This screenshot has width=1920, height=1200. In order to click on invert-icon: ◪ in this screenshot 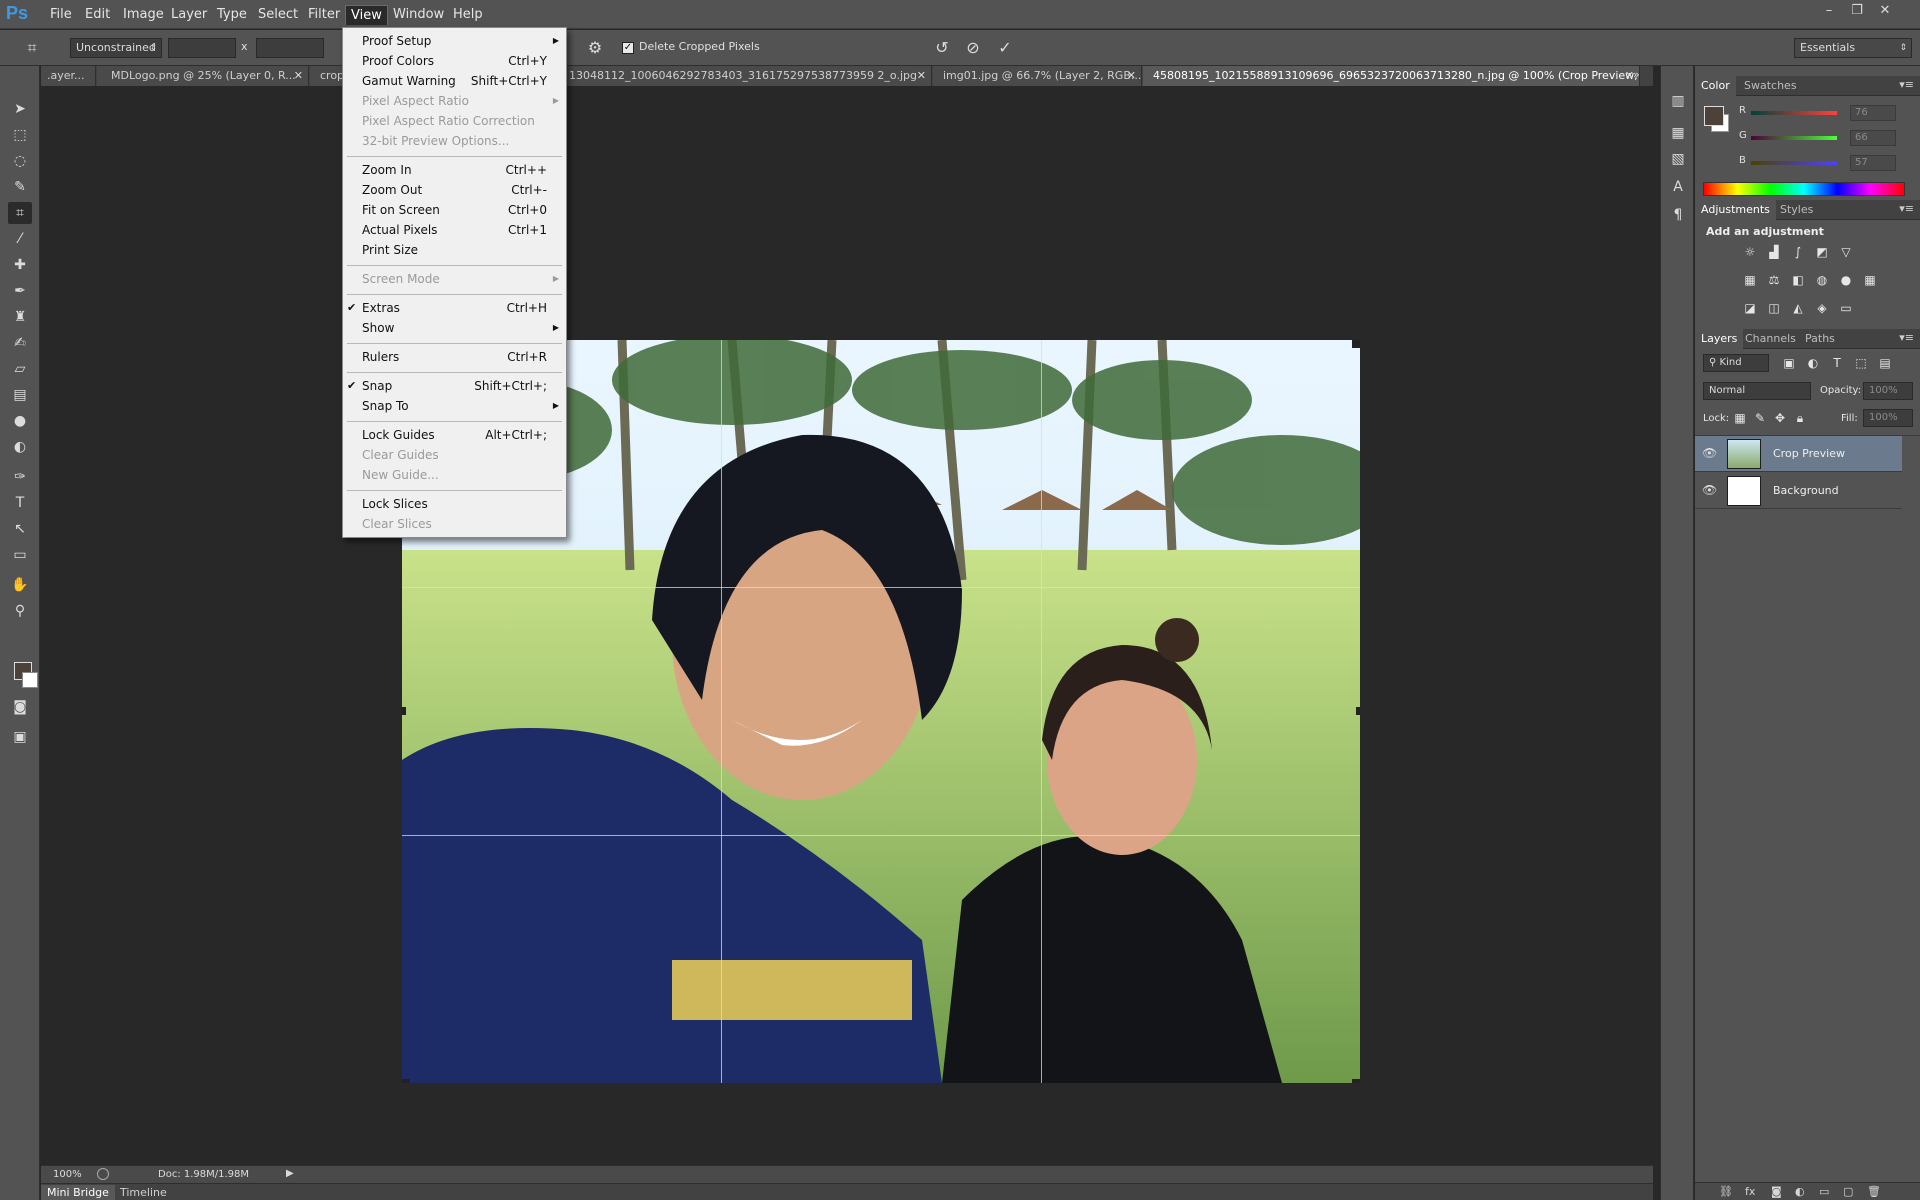, I will do `click(1750, 308)`.